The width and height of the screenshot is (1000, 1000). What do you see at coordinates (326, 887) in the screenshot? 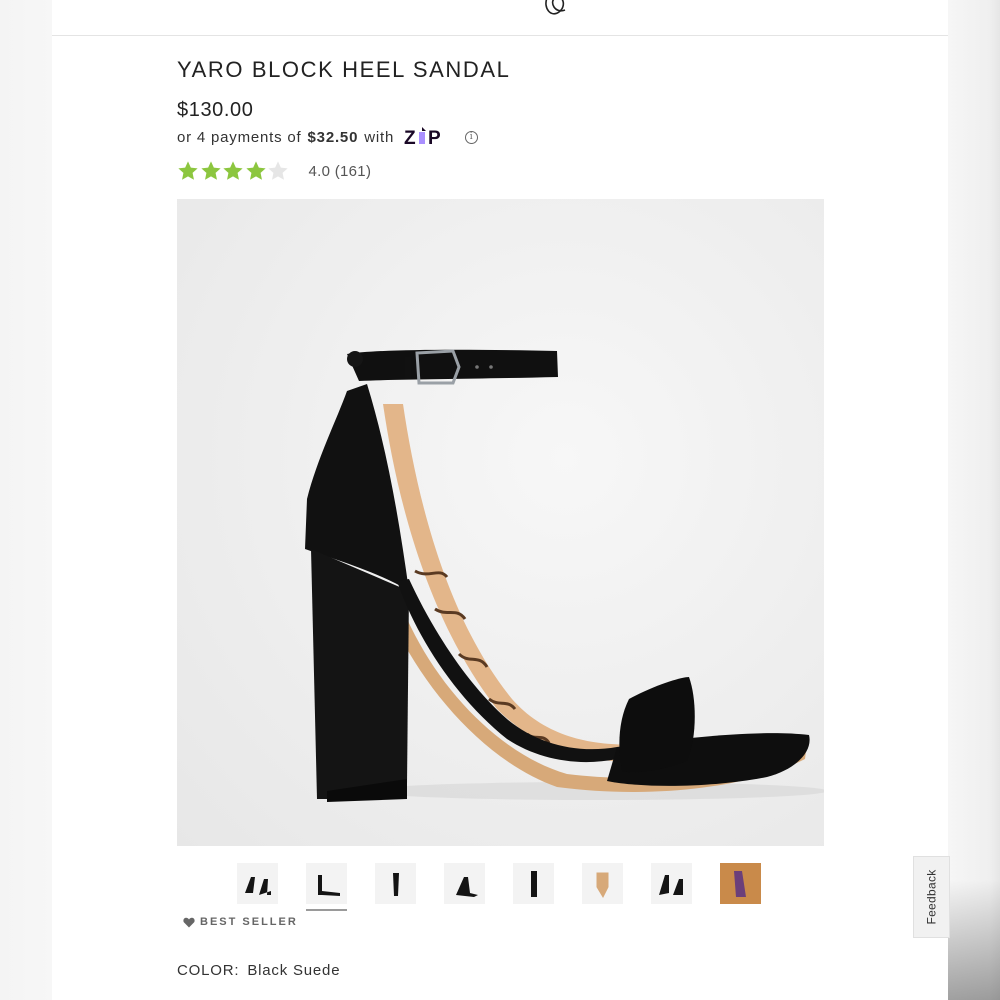
I see `thumb-side-view` at bounding box center [326, 887].